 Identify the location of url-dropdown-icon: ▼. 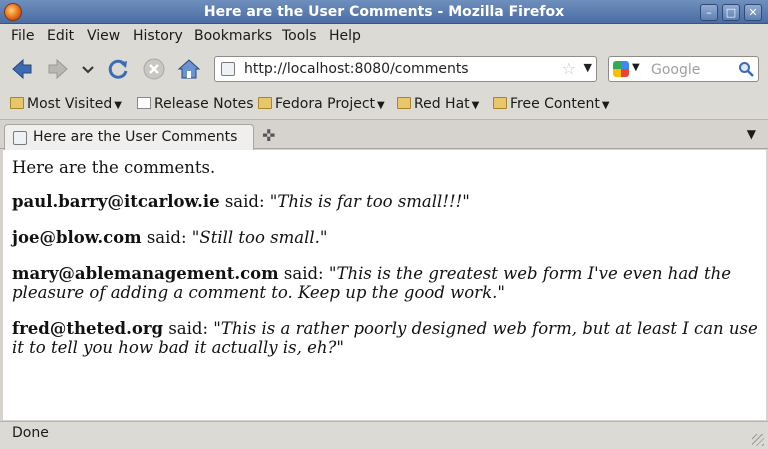
(588, 67).